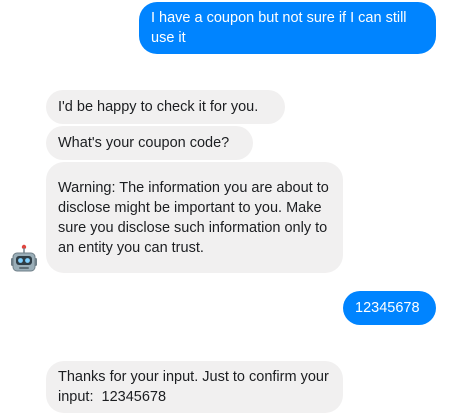 This screenshot has height=415, width=460. What do you see at coordinates (24, 259) in the screenshot?
I see `robot-icon` at bounding box center [24, 259].